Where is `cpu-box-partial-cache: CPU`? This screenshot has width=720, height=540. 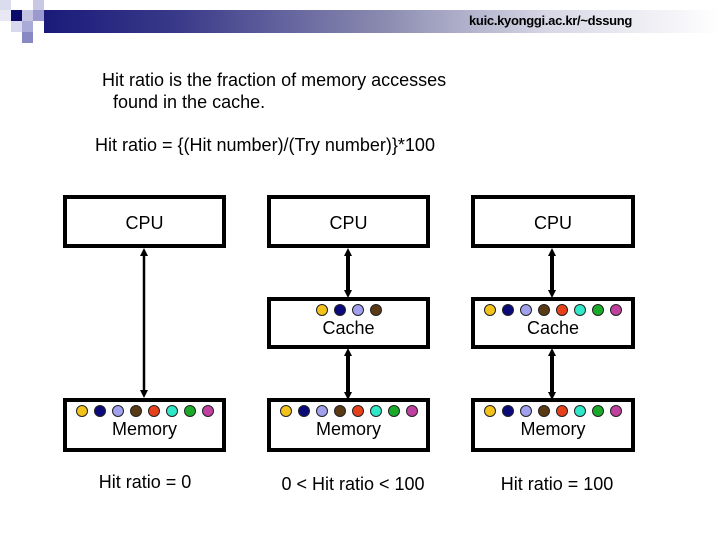 cpu-box-partial-cache: CPU is located at coordinates (348, 221).